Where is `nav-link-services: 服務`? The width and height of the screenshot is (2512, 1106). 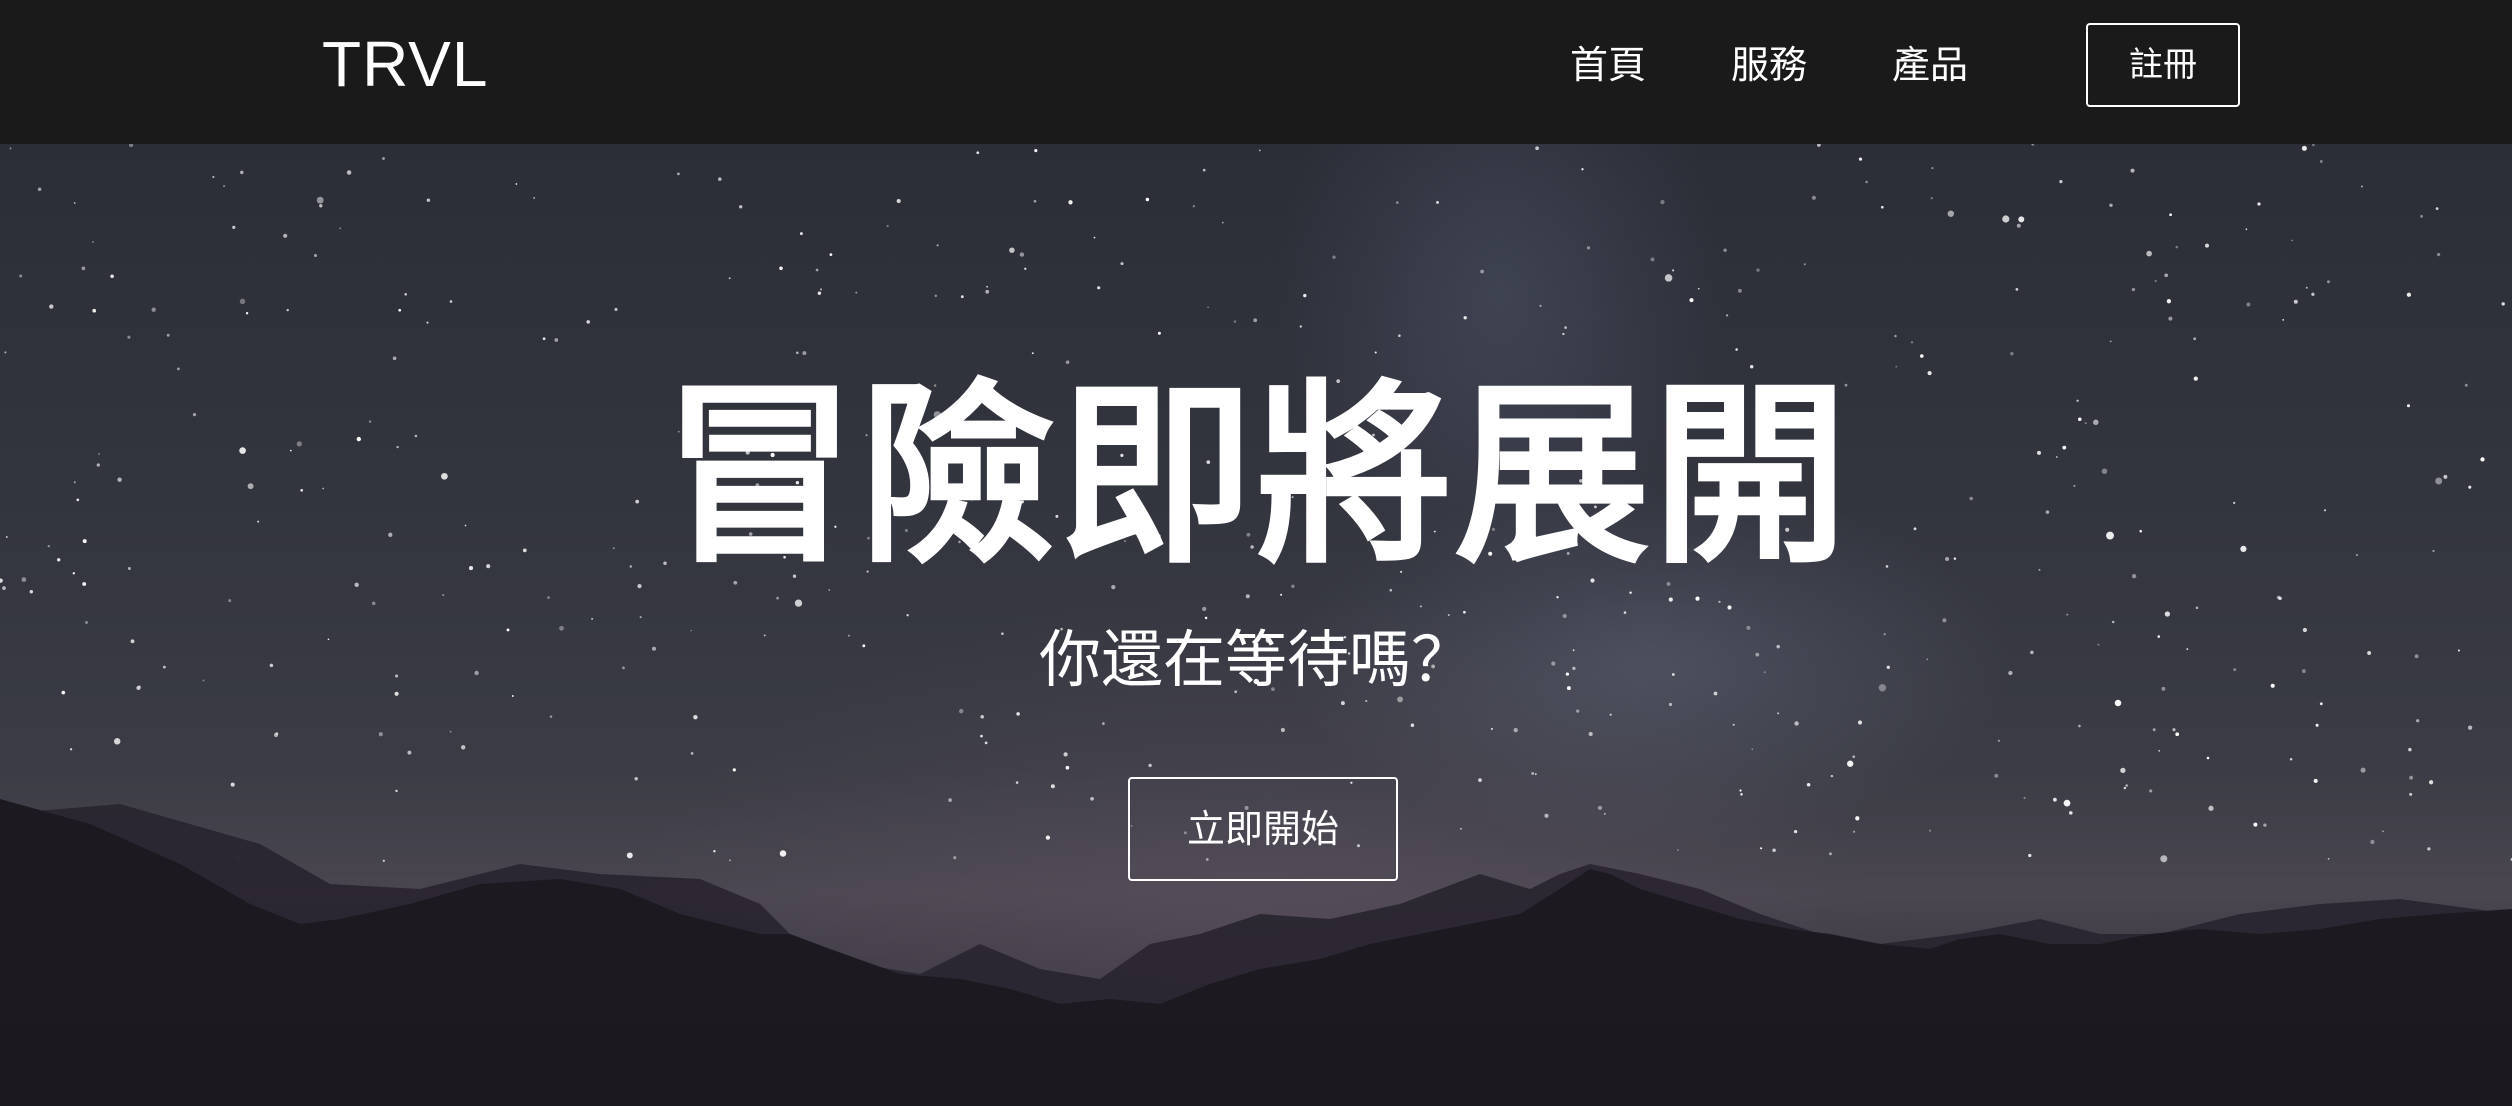 nav-link-services: 服務 is located at coordinates (1769, 65).